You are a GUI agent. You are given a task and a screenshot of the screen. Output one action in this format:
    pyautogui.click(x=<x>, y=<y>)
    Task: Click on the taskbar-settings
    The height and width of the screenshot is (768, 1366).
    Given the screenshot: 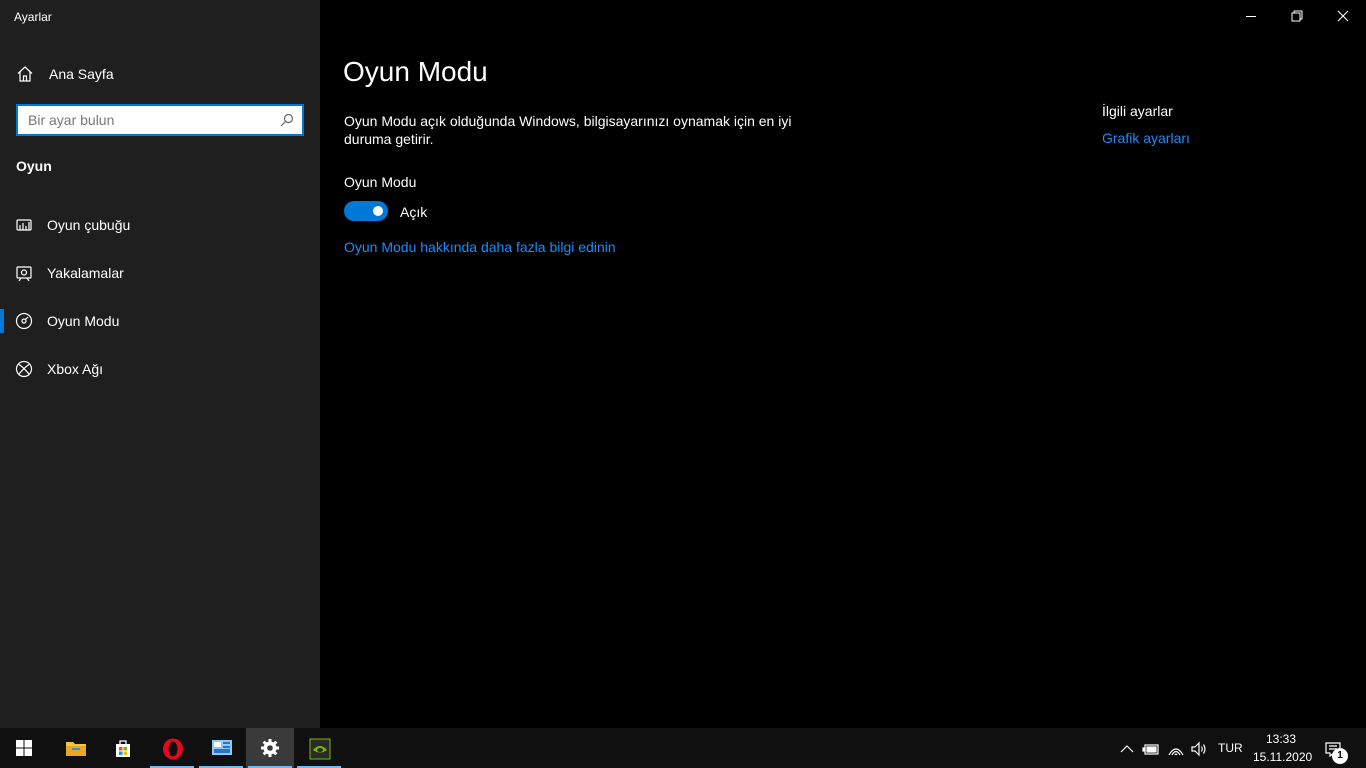 What is the action you would take?
    pyautogui.click(x=270, y=748)
    